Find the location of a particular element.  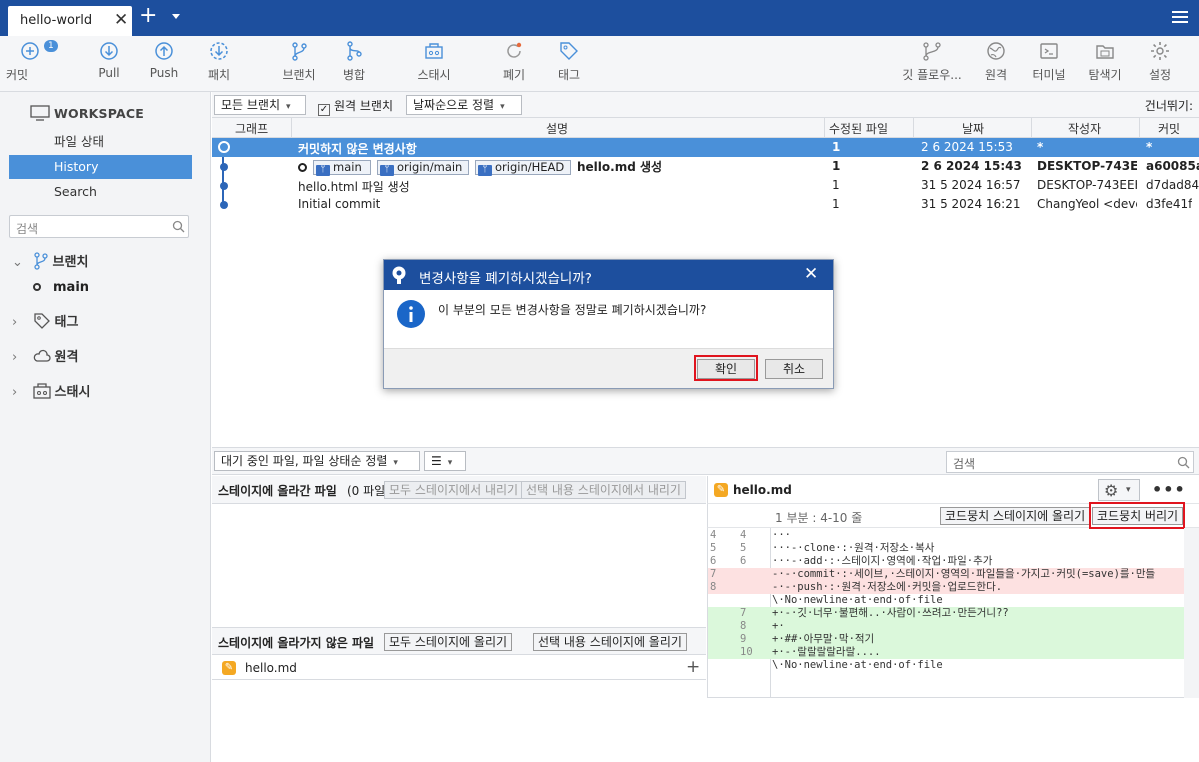

close-icon: ✕ is located at coordinates (811, 274).